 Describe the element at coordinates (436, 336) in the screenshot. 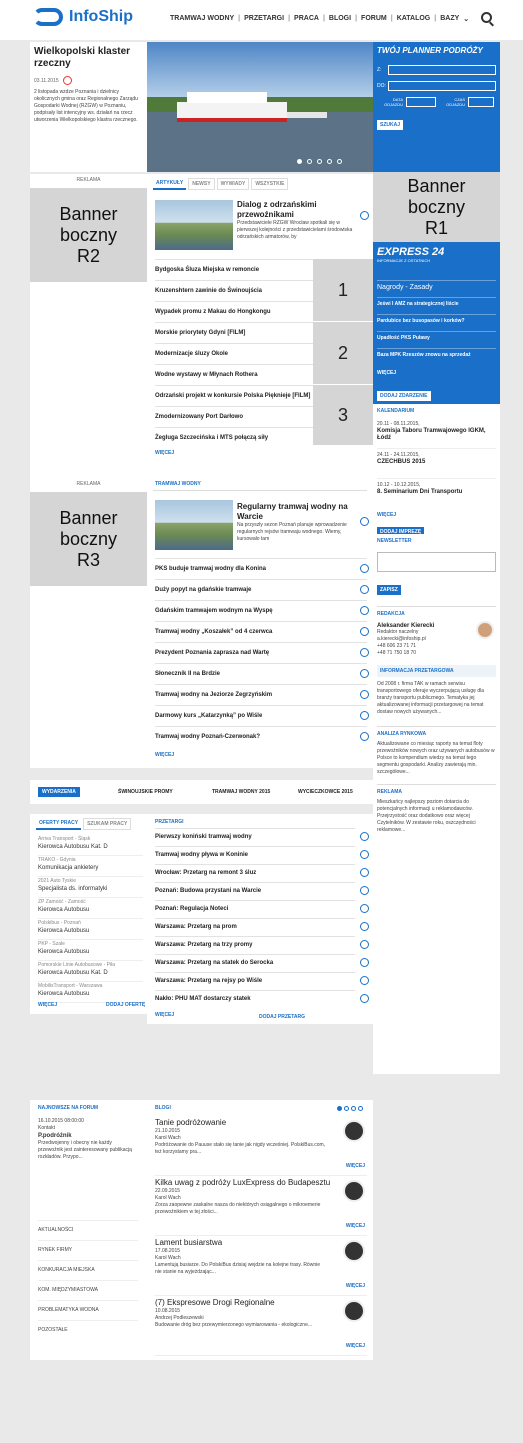

I see `express-item: Upadłość PKS Puławy` at that location.